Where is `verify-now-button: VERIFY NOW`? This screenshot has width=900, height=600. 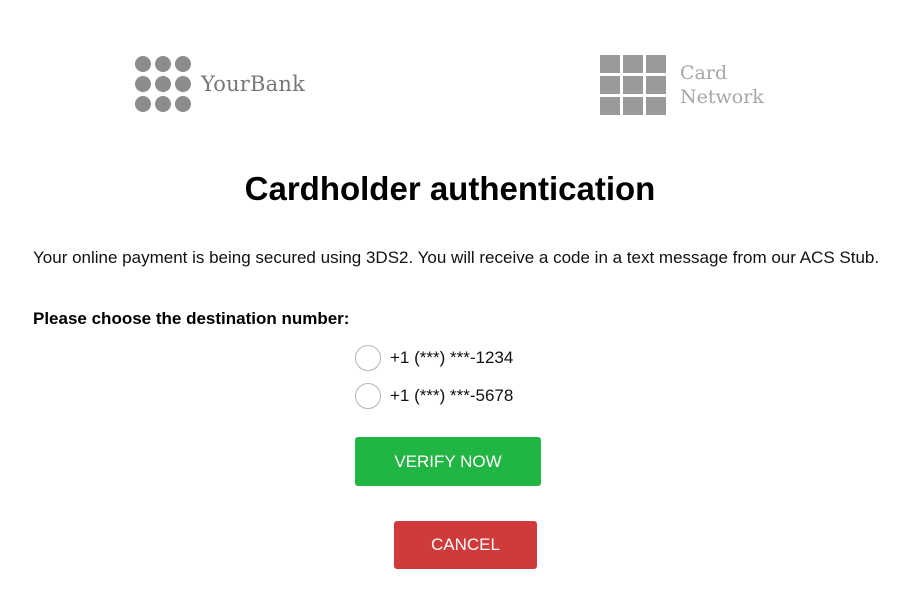 verify-now-button: VERIFY NOW is located at coordinates (448, 461).